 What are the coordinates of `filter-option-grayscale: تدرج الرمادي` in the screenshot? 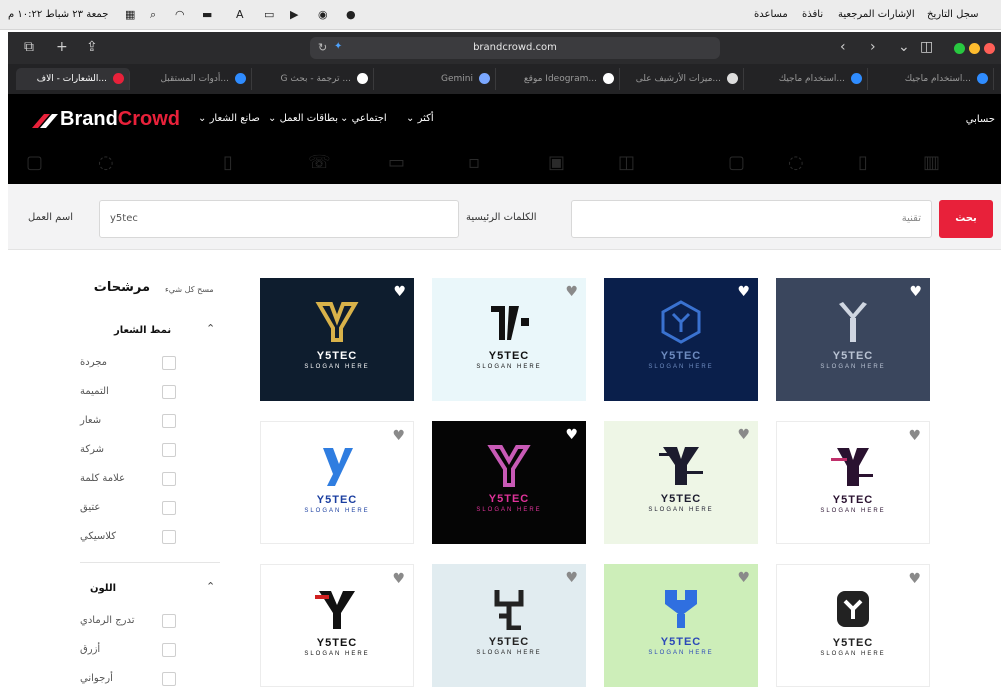 It's located at (140, 620).